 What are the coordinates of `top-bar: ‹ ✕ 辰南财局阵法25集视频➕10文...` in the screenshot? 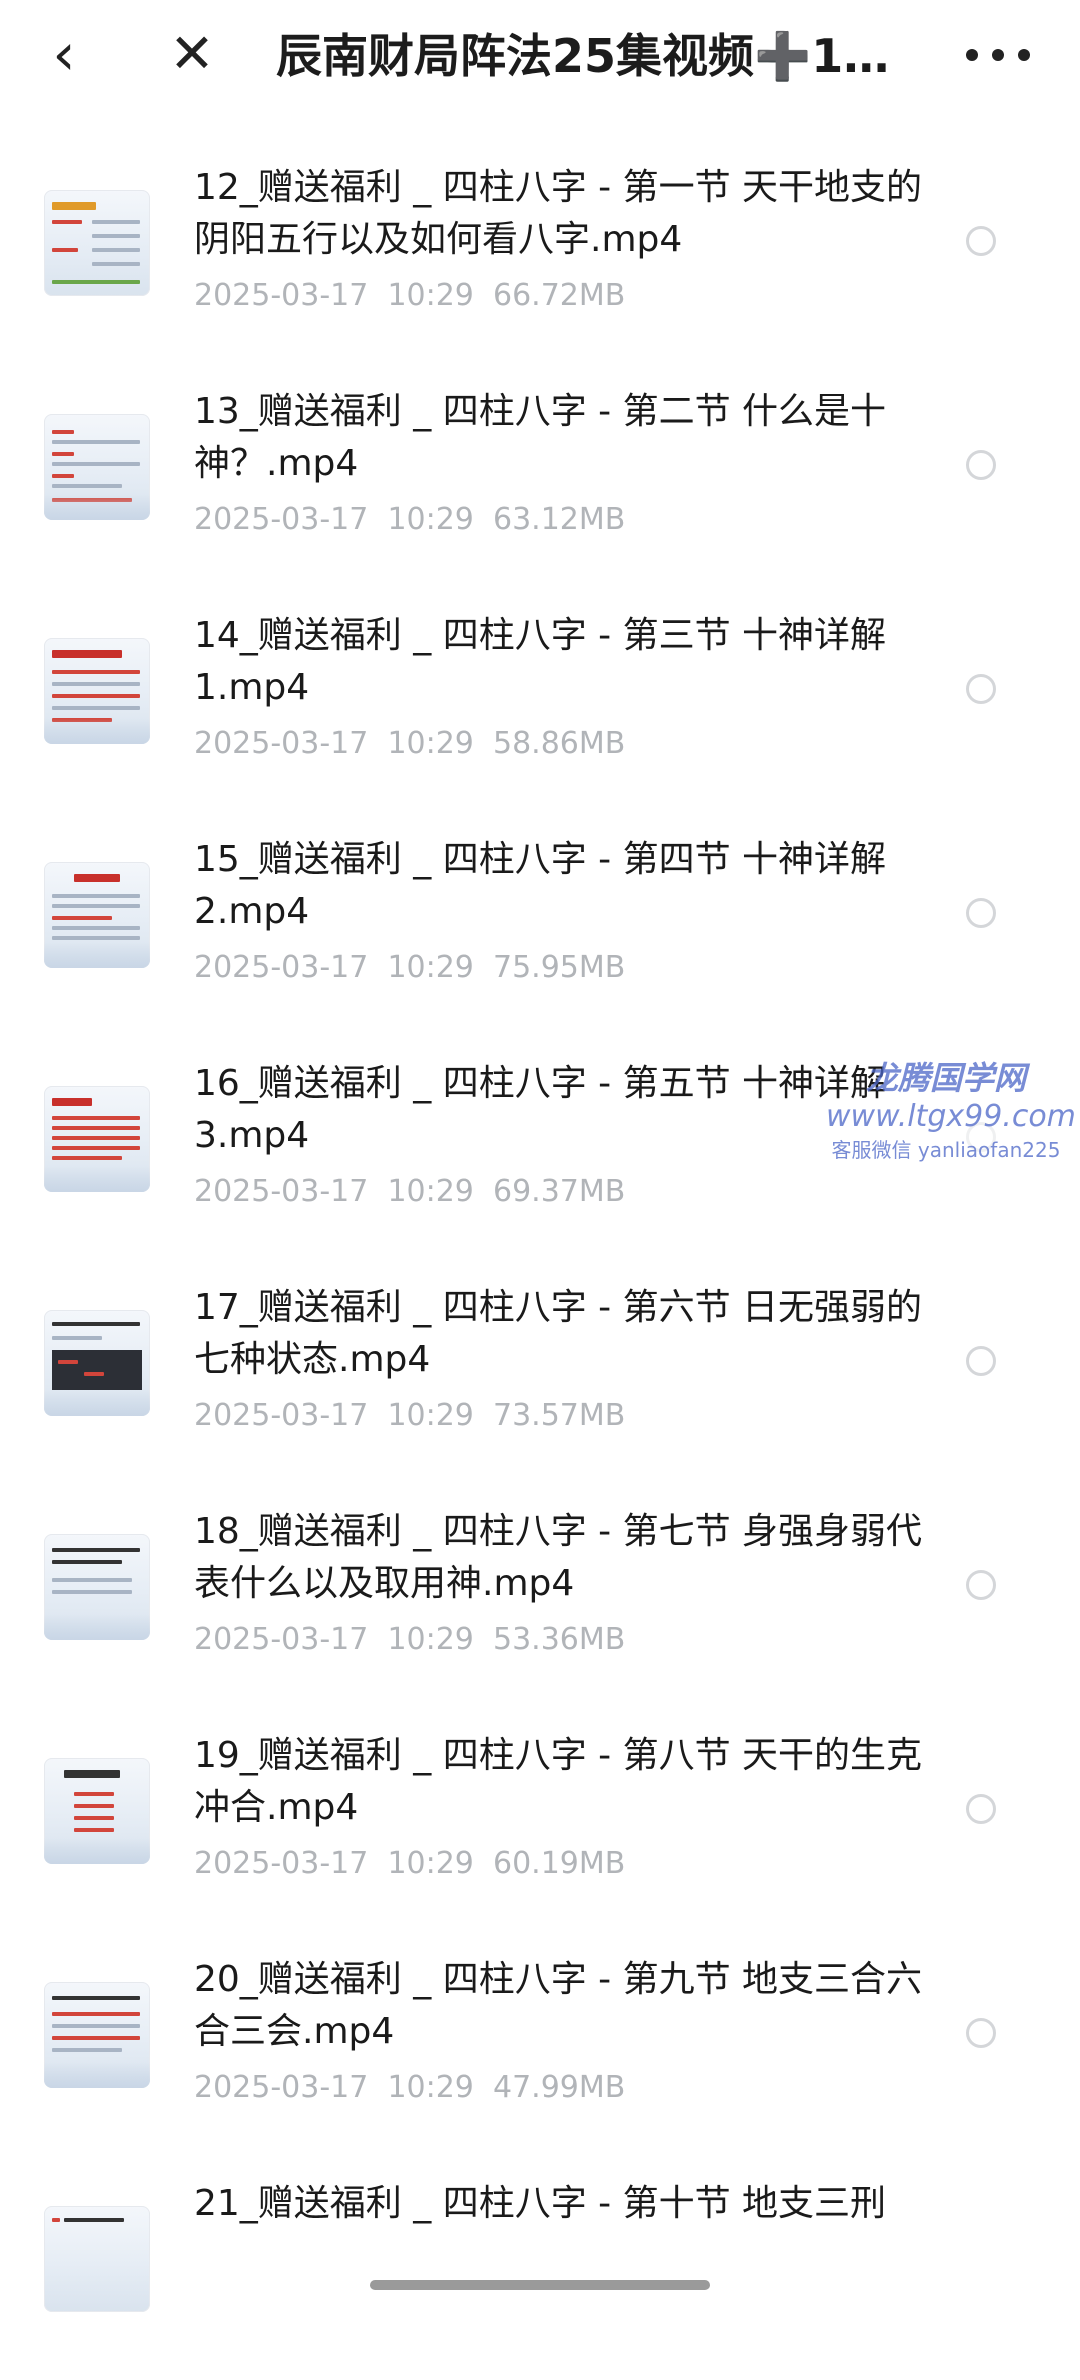 It's located at (540, 55).